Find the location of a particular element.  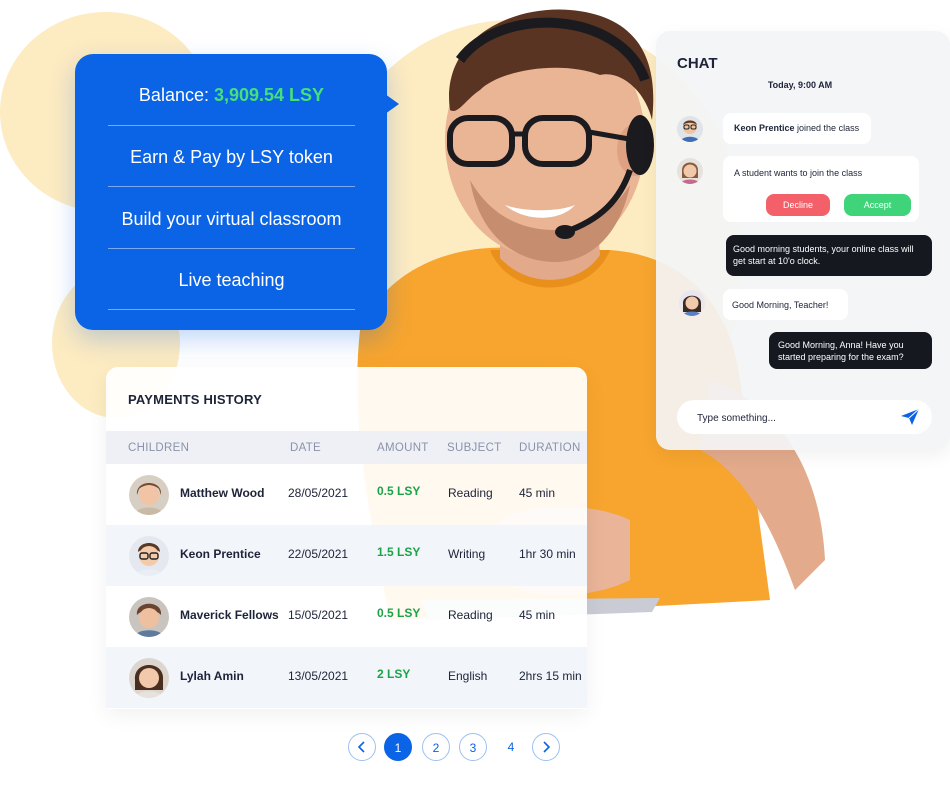

child-name: Keon Prentice is located at coordinates (220, 554).